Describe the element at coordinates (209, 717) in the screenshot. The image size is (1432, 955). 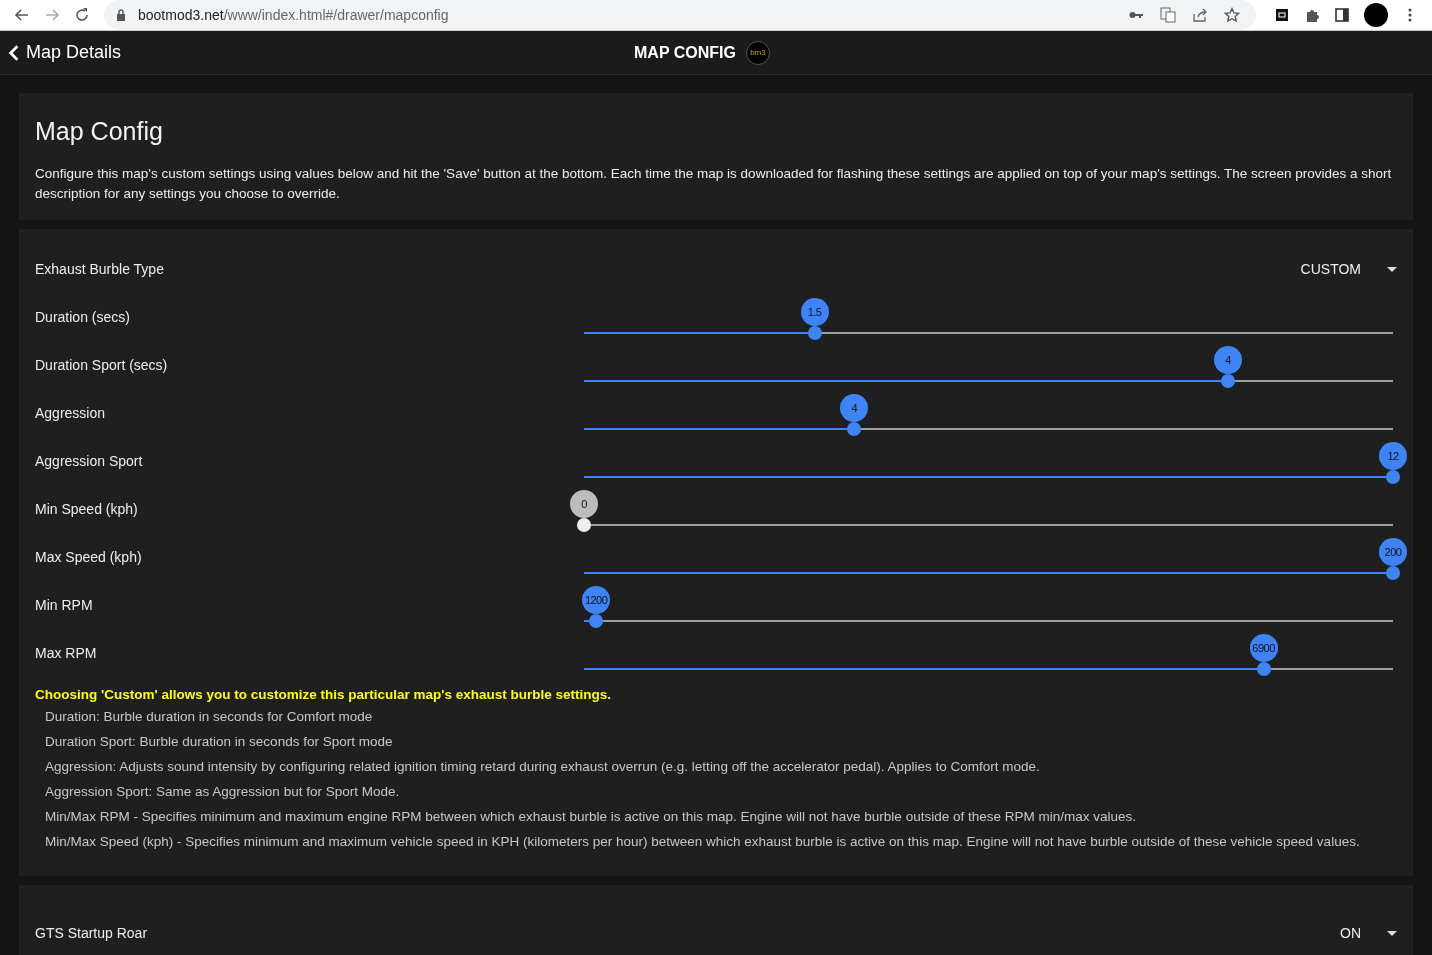
I see `help-text: Duration: Burble duration in seconds for Comfort mode` at that location.